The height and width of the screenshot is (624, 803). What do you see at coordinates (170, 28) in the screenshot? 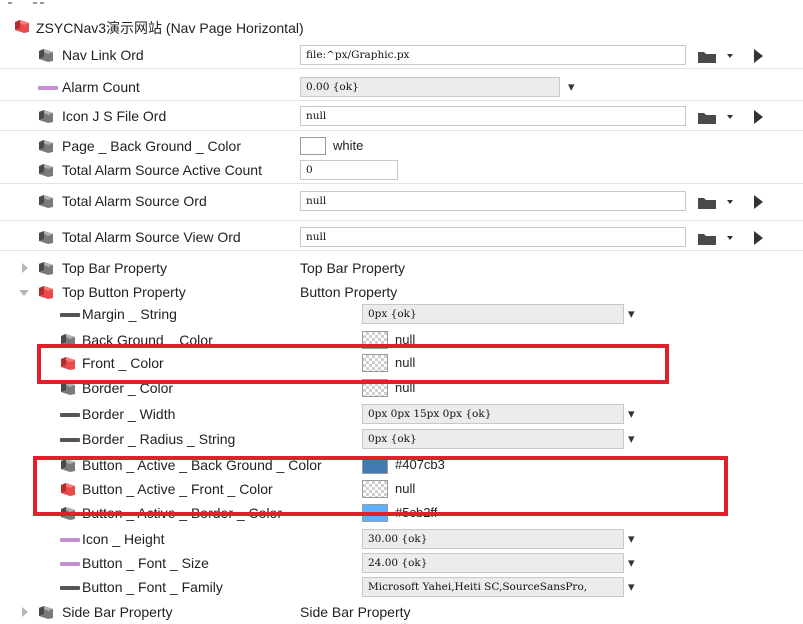
I see `root-label: ZSYCNav3演示网站 (Nav Page Horizontal)` at bounding box center [170, 28].